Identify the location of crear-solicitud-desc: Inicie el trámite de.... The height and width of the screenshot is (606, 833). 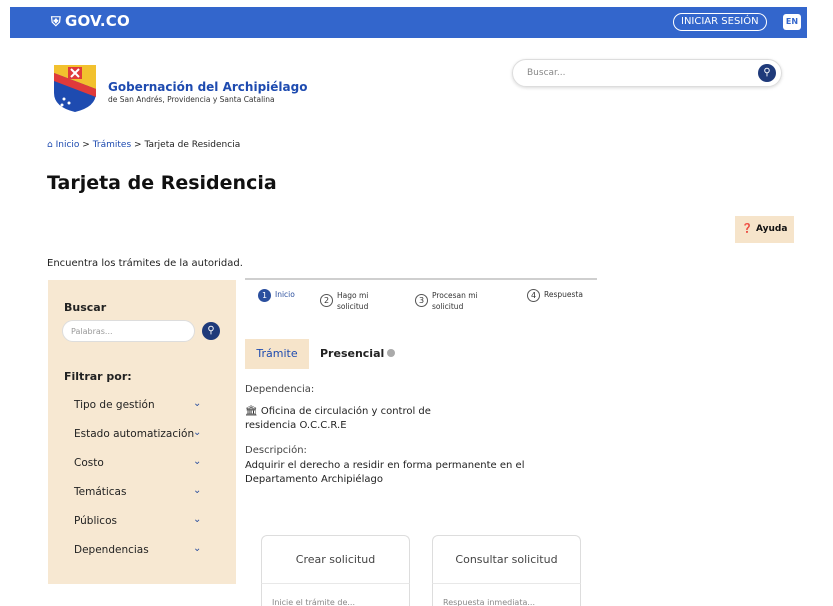
(335, 594).